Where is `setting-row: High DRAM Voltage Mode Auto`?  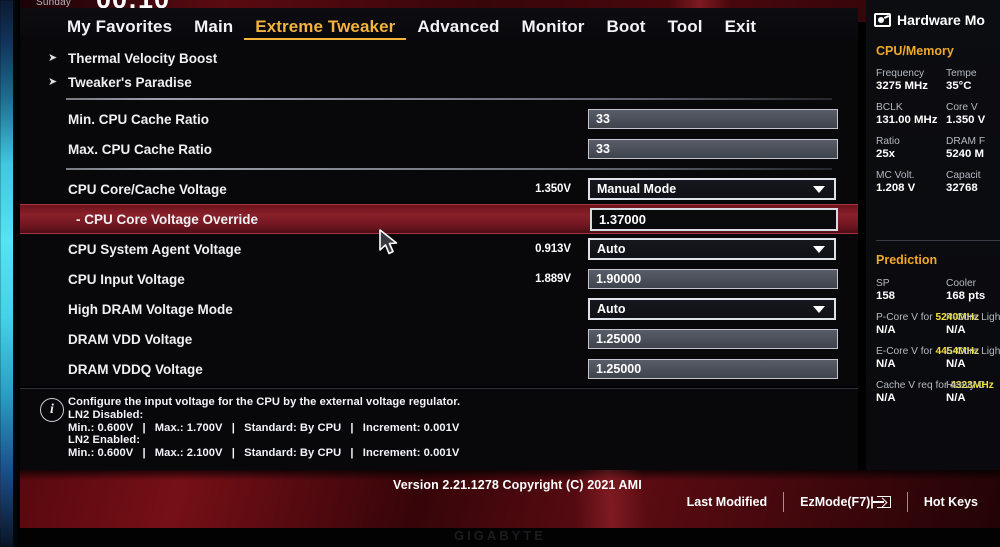
setting-row: High DRAM Voltage Mode Auto is located at coordinates (439, 309).